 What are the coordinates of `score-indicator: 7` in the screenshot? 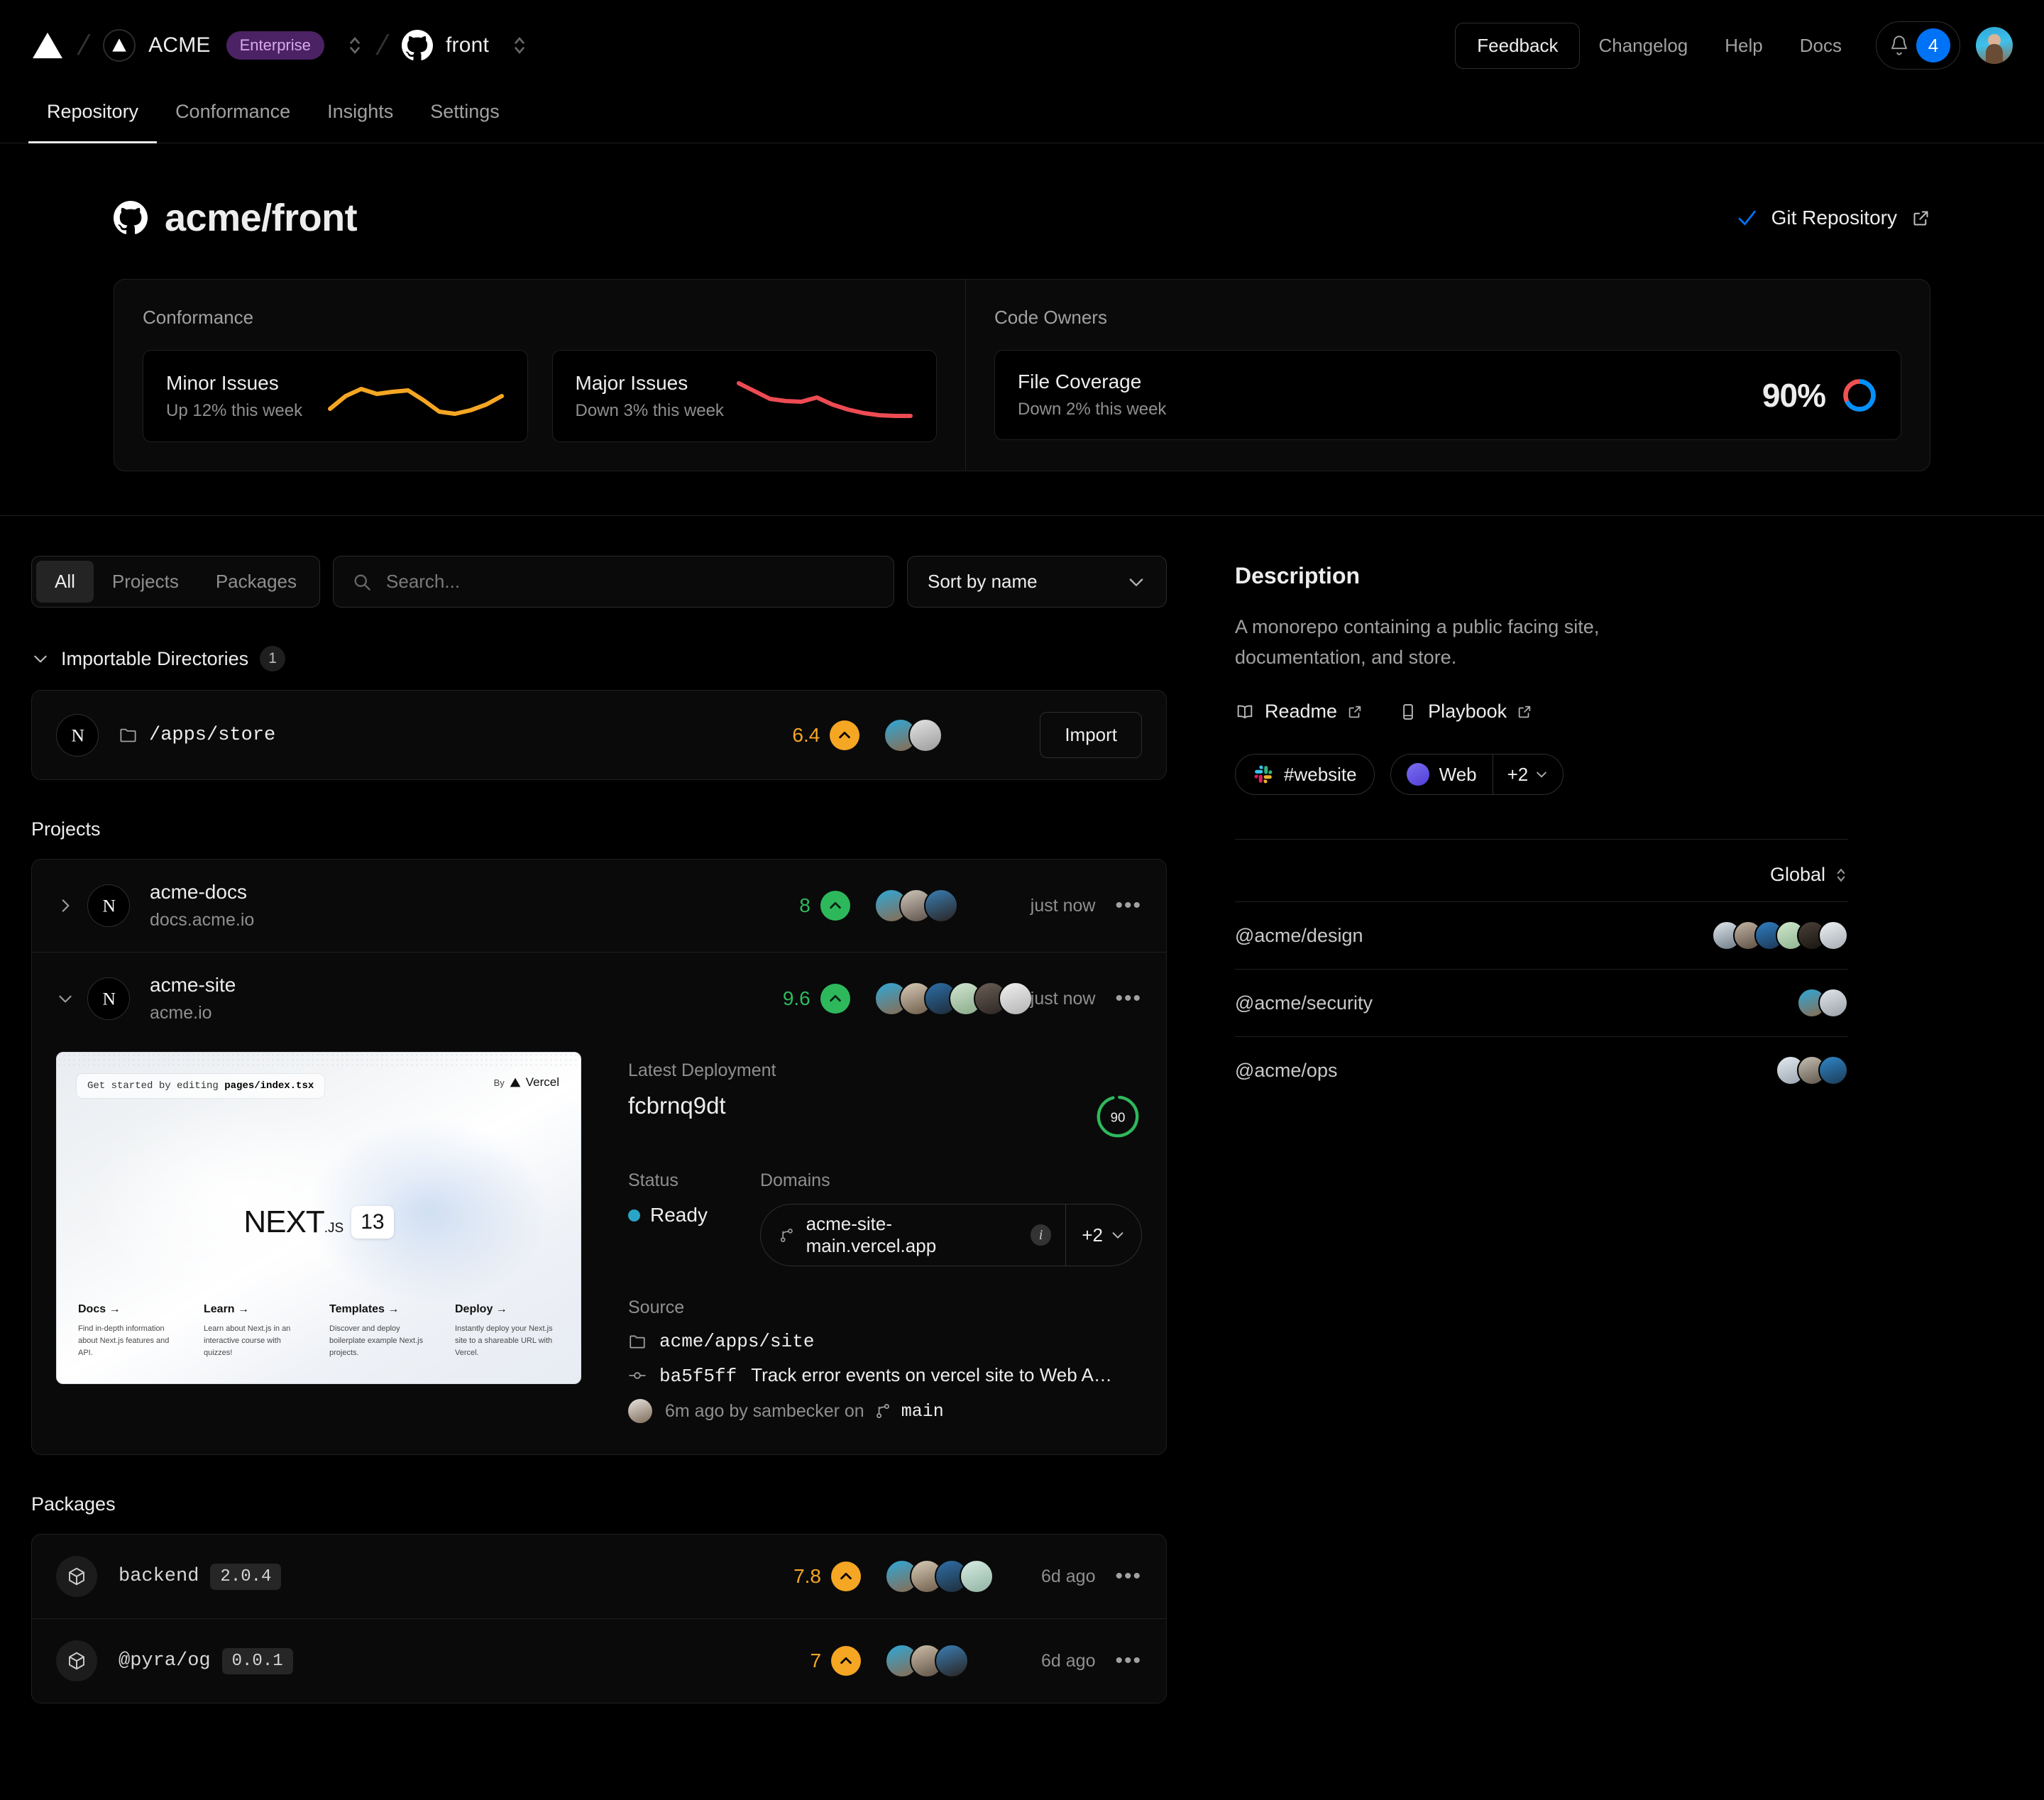 It's located at (787, 1661).